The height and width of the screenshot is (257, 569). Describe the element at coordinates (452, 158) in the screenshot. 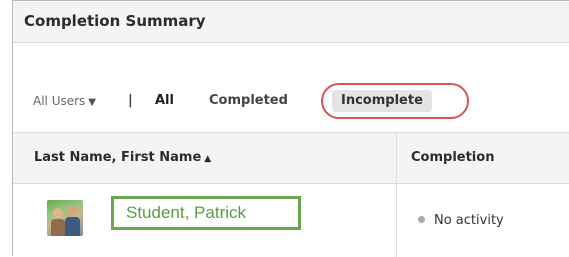

I see `column-header-completion: Completion` at that location.